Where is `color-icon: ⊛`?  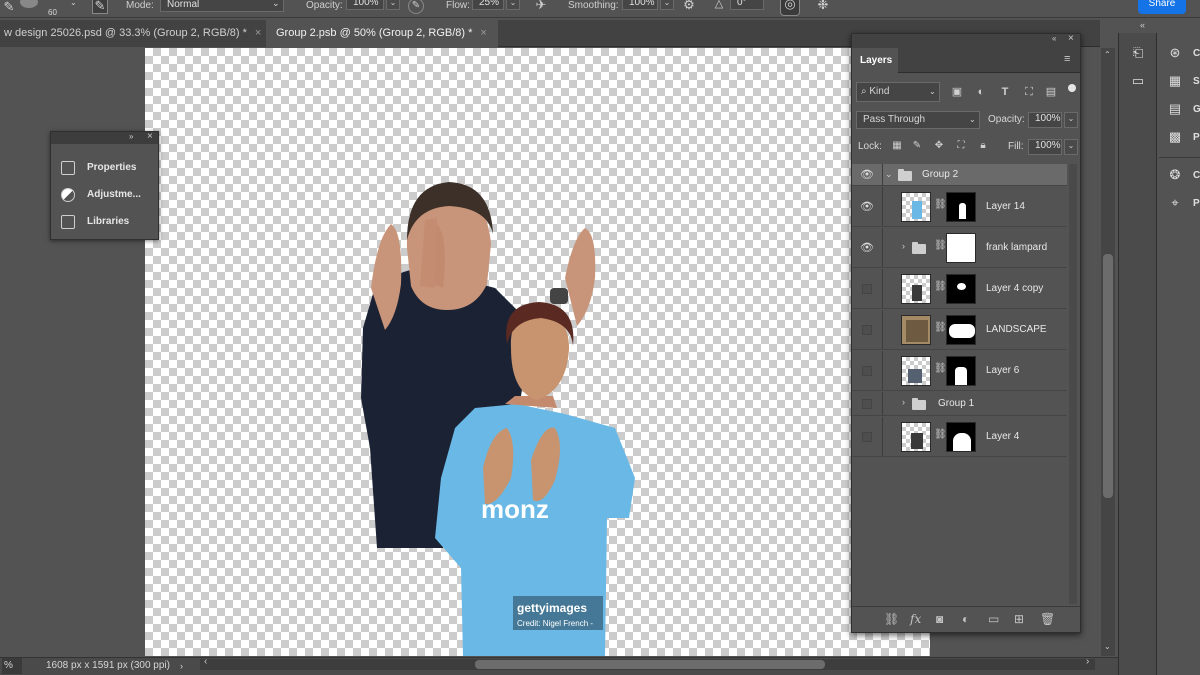 color-icon: ⊛ is located at coordinates (1175, 53).